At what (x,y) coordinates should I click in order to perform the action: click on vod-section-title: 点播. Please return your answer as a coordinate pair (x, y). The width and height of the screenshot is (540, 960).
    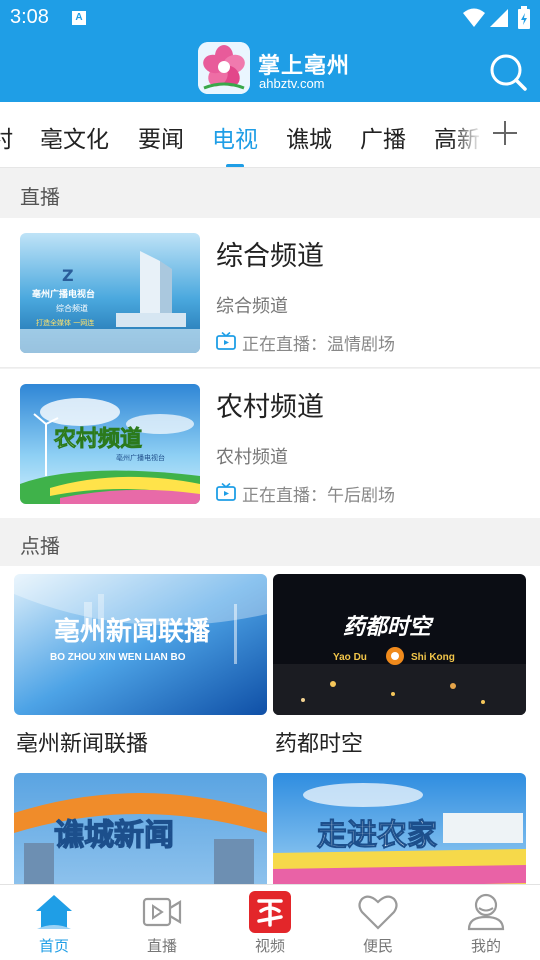
    Looking at the image, I should click on (40, 546).